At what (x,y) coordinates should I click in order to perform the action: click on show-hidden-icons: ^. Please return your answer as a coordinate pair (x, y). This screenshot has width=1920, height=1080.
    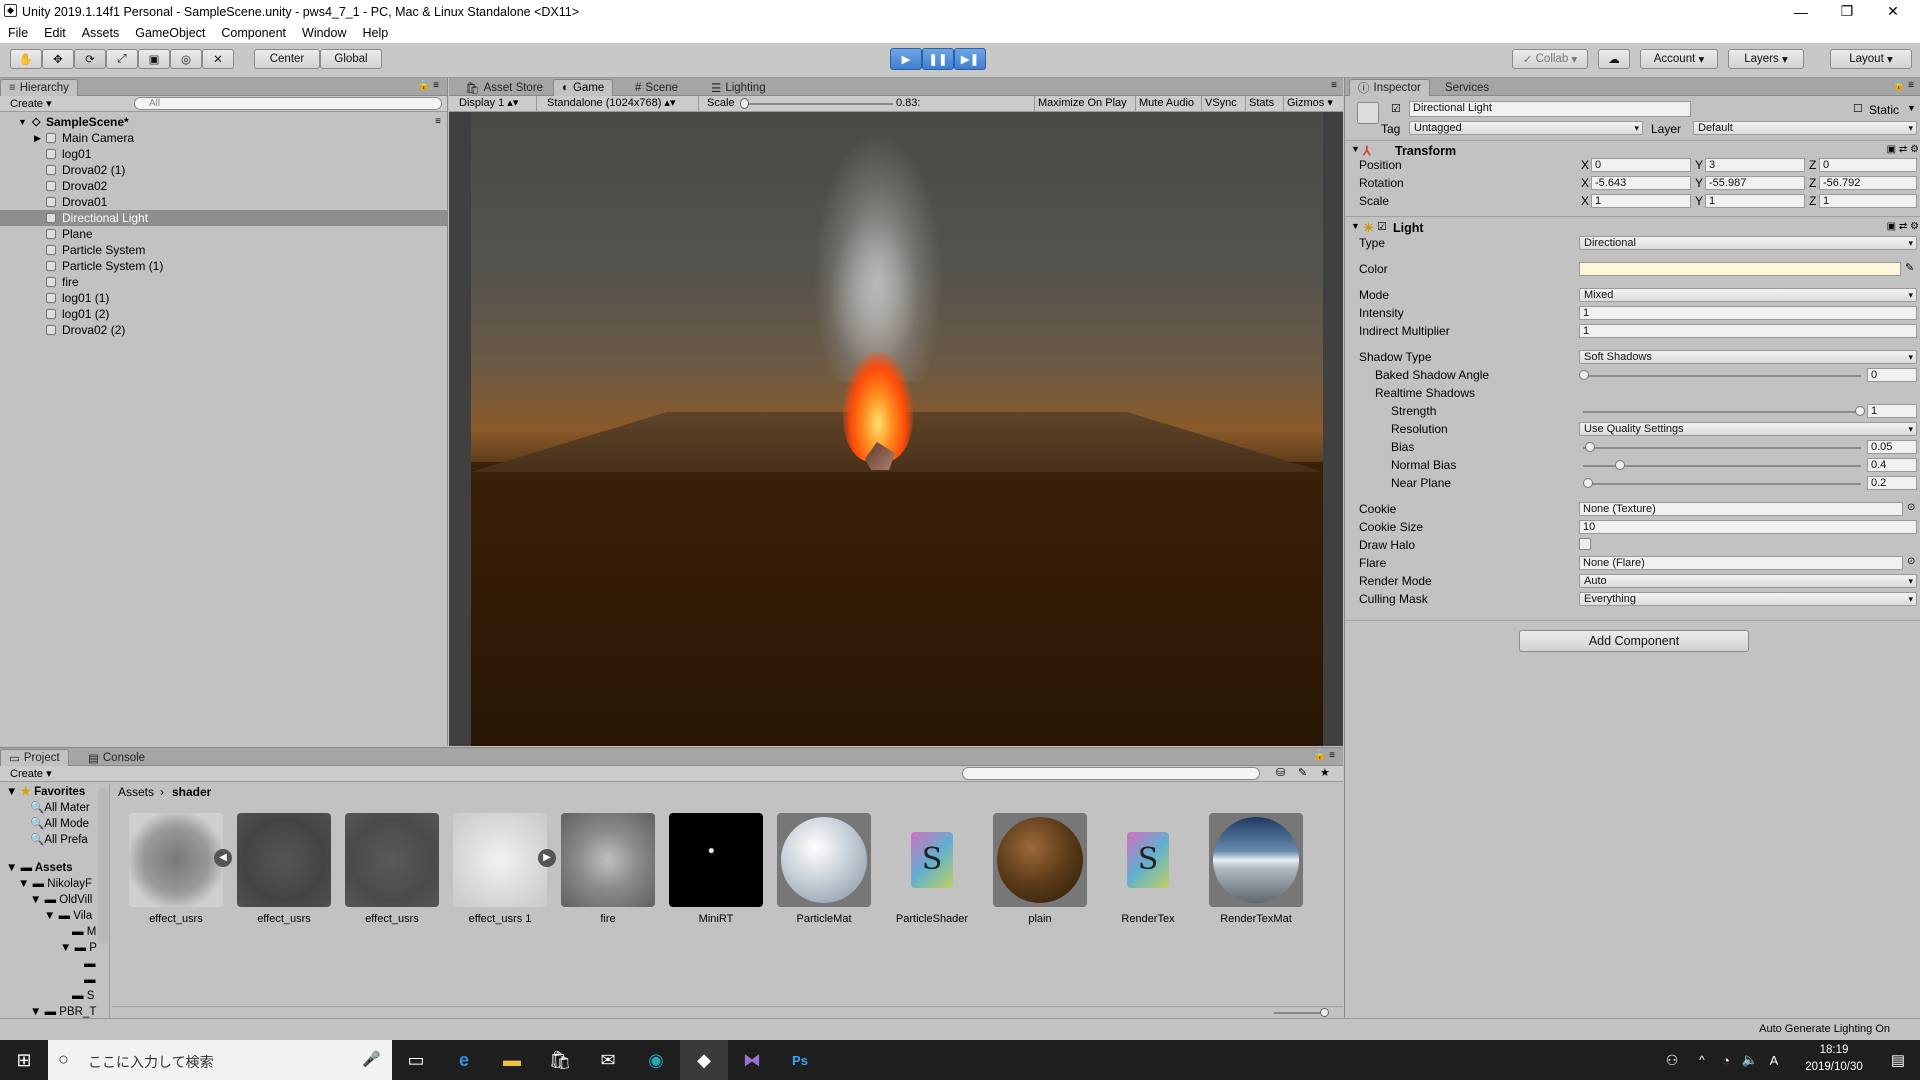
    Looking at the image, I should click on (1702, 1060).